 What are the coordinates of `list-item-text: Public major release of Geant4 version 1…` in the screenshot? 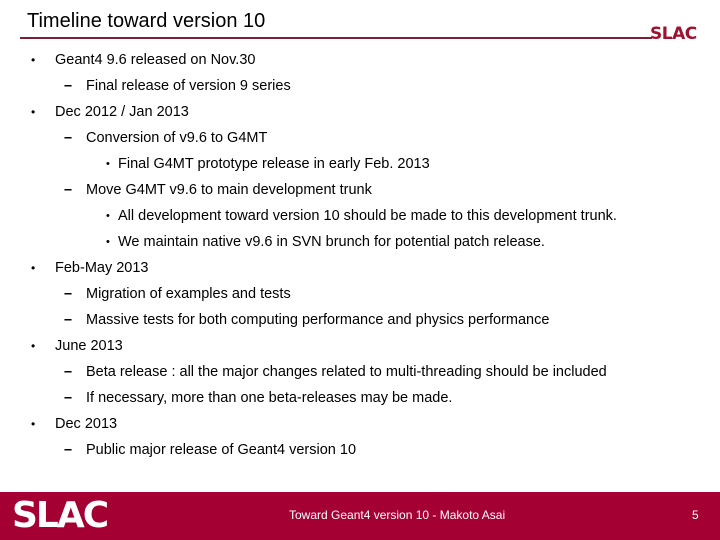 It's located at (221, 450).